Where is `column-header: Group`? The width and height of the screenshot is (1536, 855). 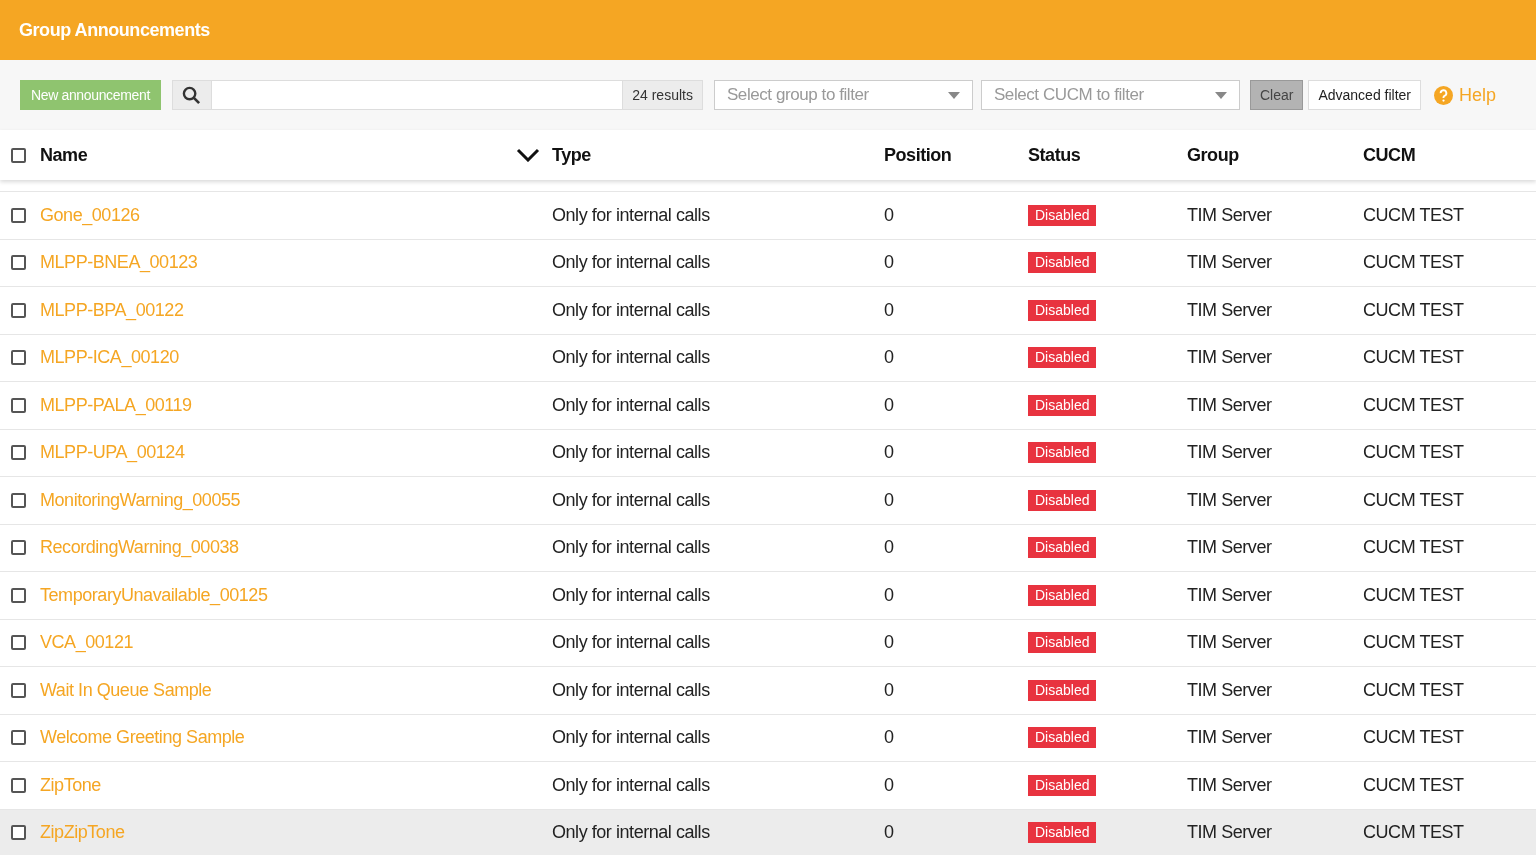
column-header: Group is located at coordinates (1269, 155).